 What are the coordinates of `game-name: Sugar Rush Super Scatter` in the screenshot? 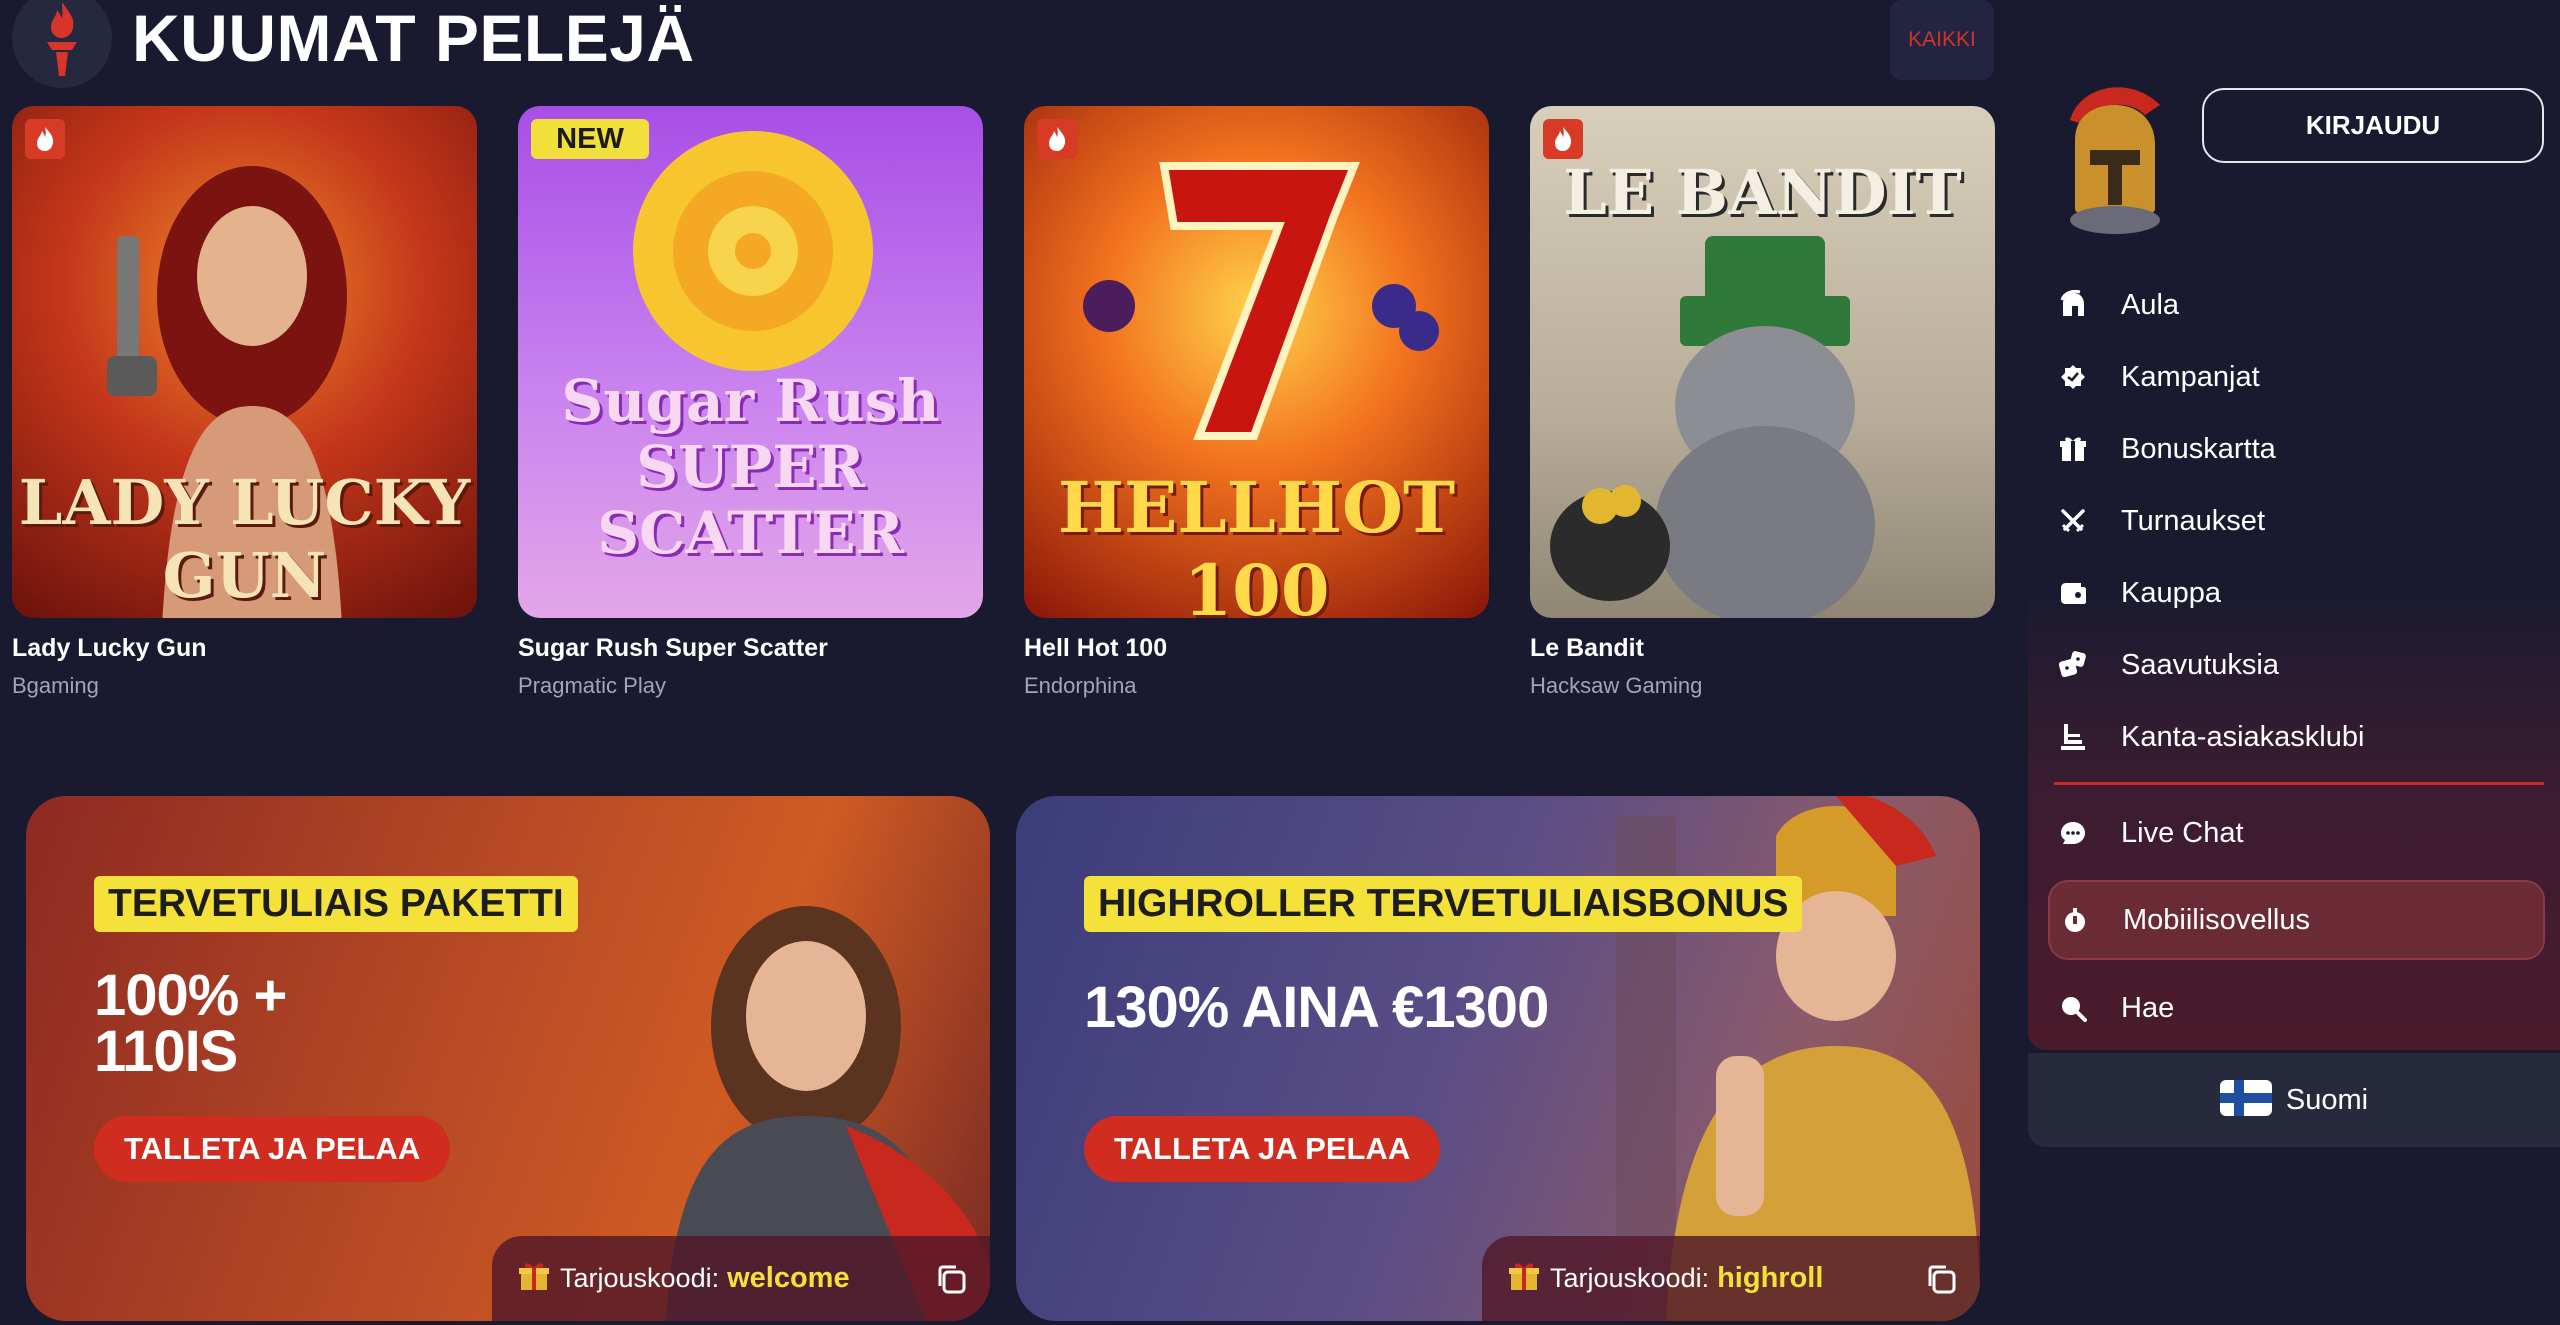 It's located at (750, 648).